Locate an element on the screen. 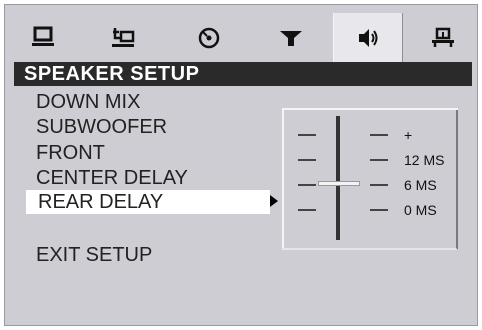  tick-right-12ms is located at coordinates (379, 160).